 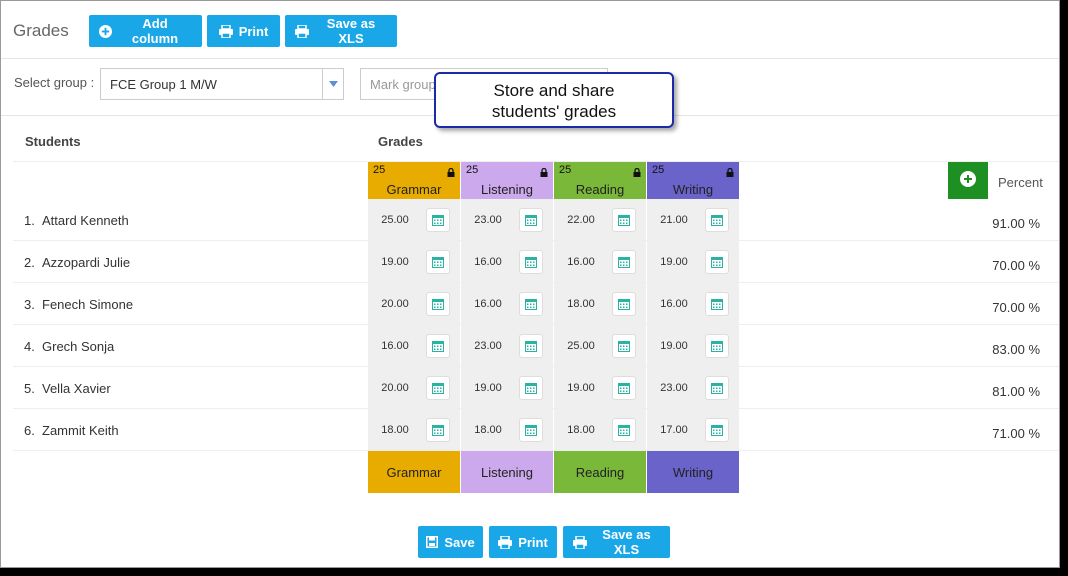 I want to click on bottom-print-button: Print, so click(x=523, y=542).